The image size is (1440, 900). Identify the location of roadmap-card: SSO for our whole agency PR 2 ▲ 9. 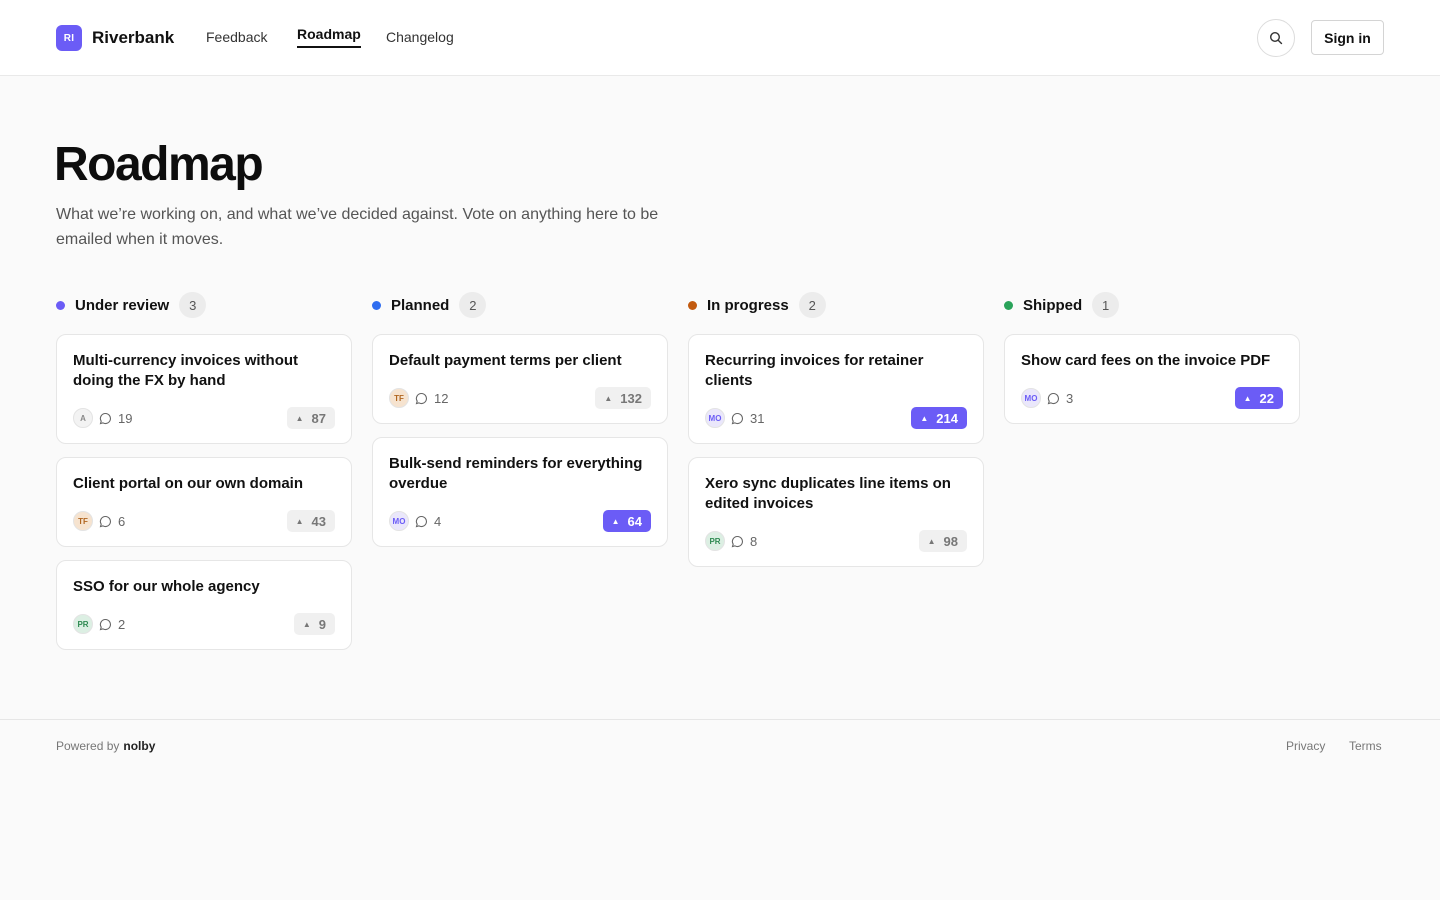
(204, 605).